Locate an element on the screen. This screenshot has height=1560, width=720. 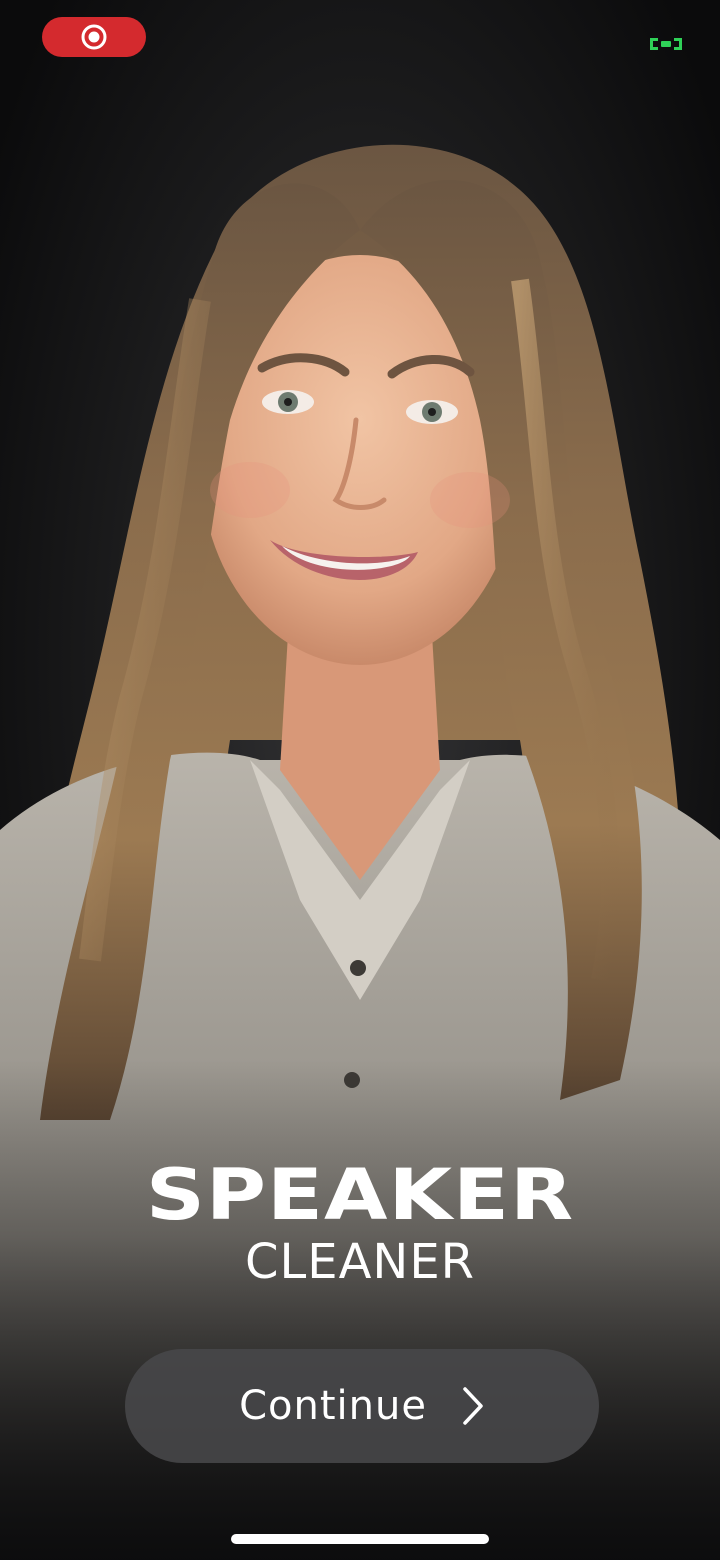
continue-button: Continue is located at coordinates (362, 1406).